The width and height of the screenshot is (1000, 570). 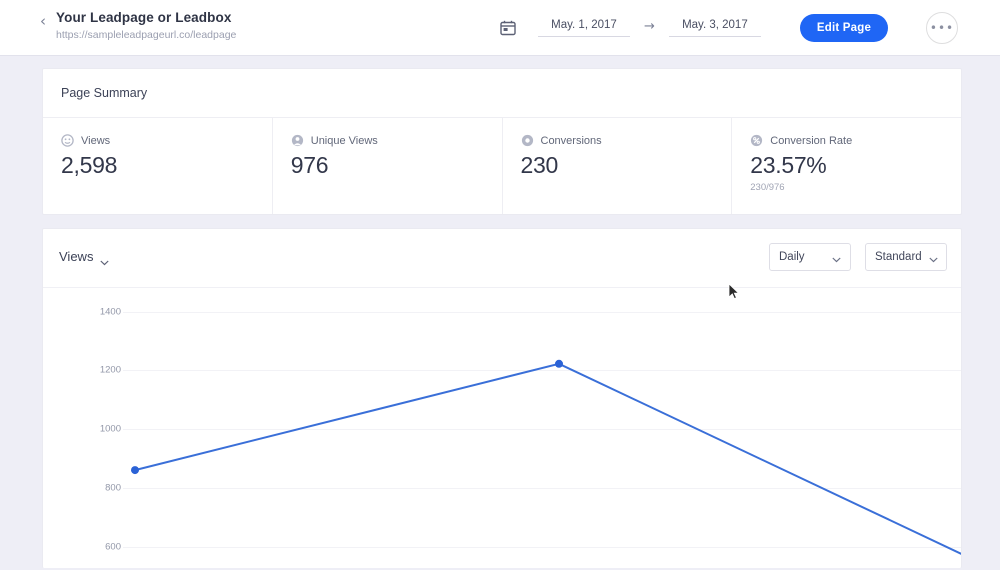 I want to click on stat-label: Unique Views, so click(x=396, y=140).